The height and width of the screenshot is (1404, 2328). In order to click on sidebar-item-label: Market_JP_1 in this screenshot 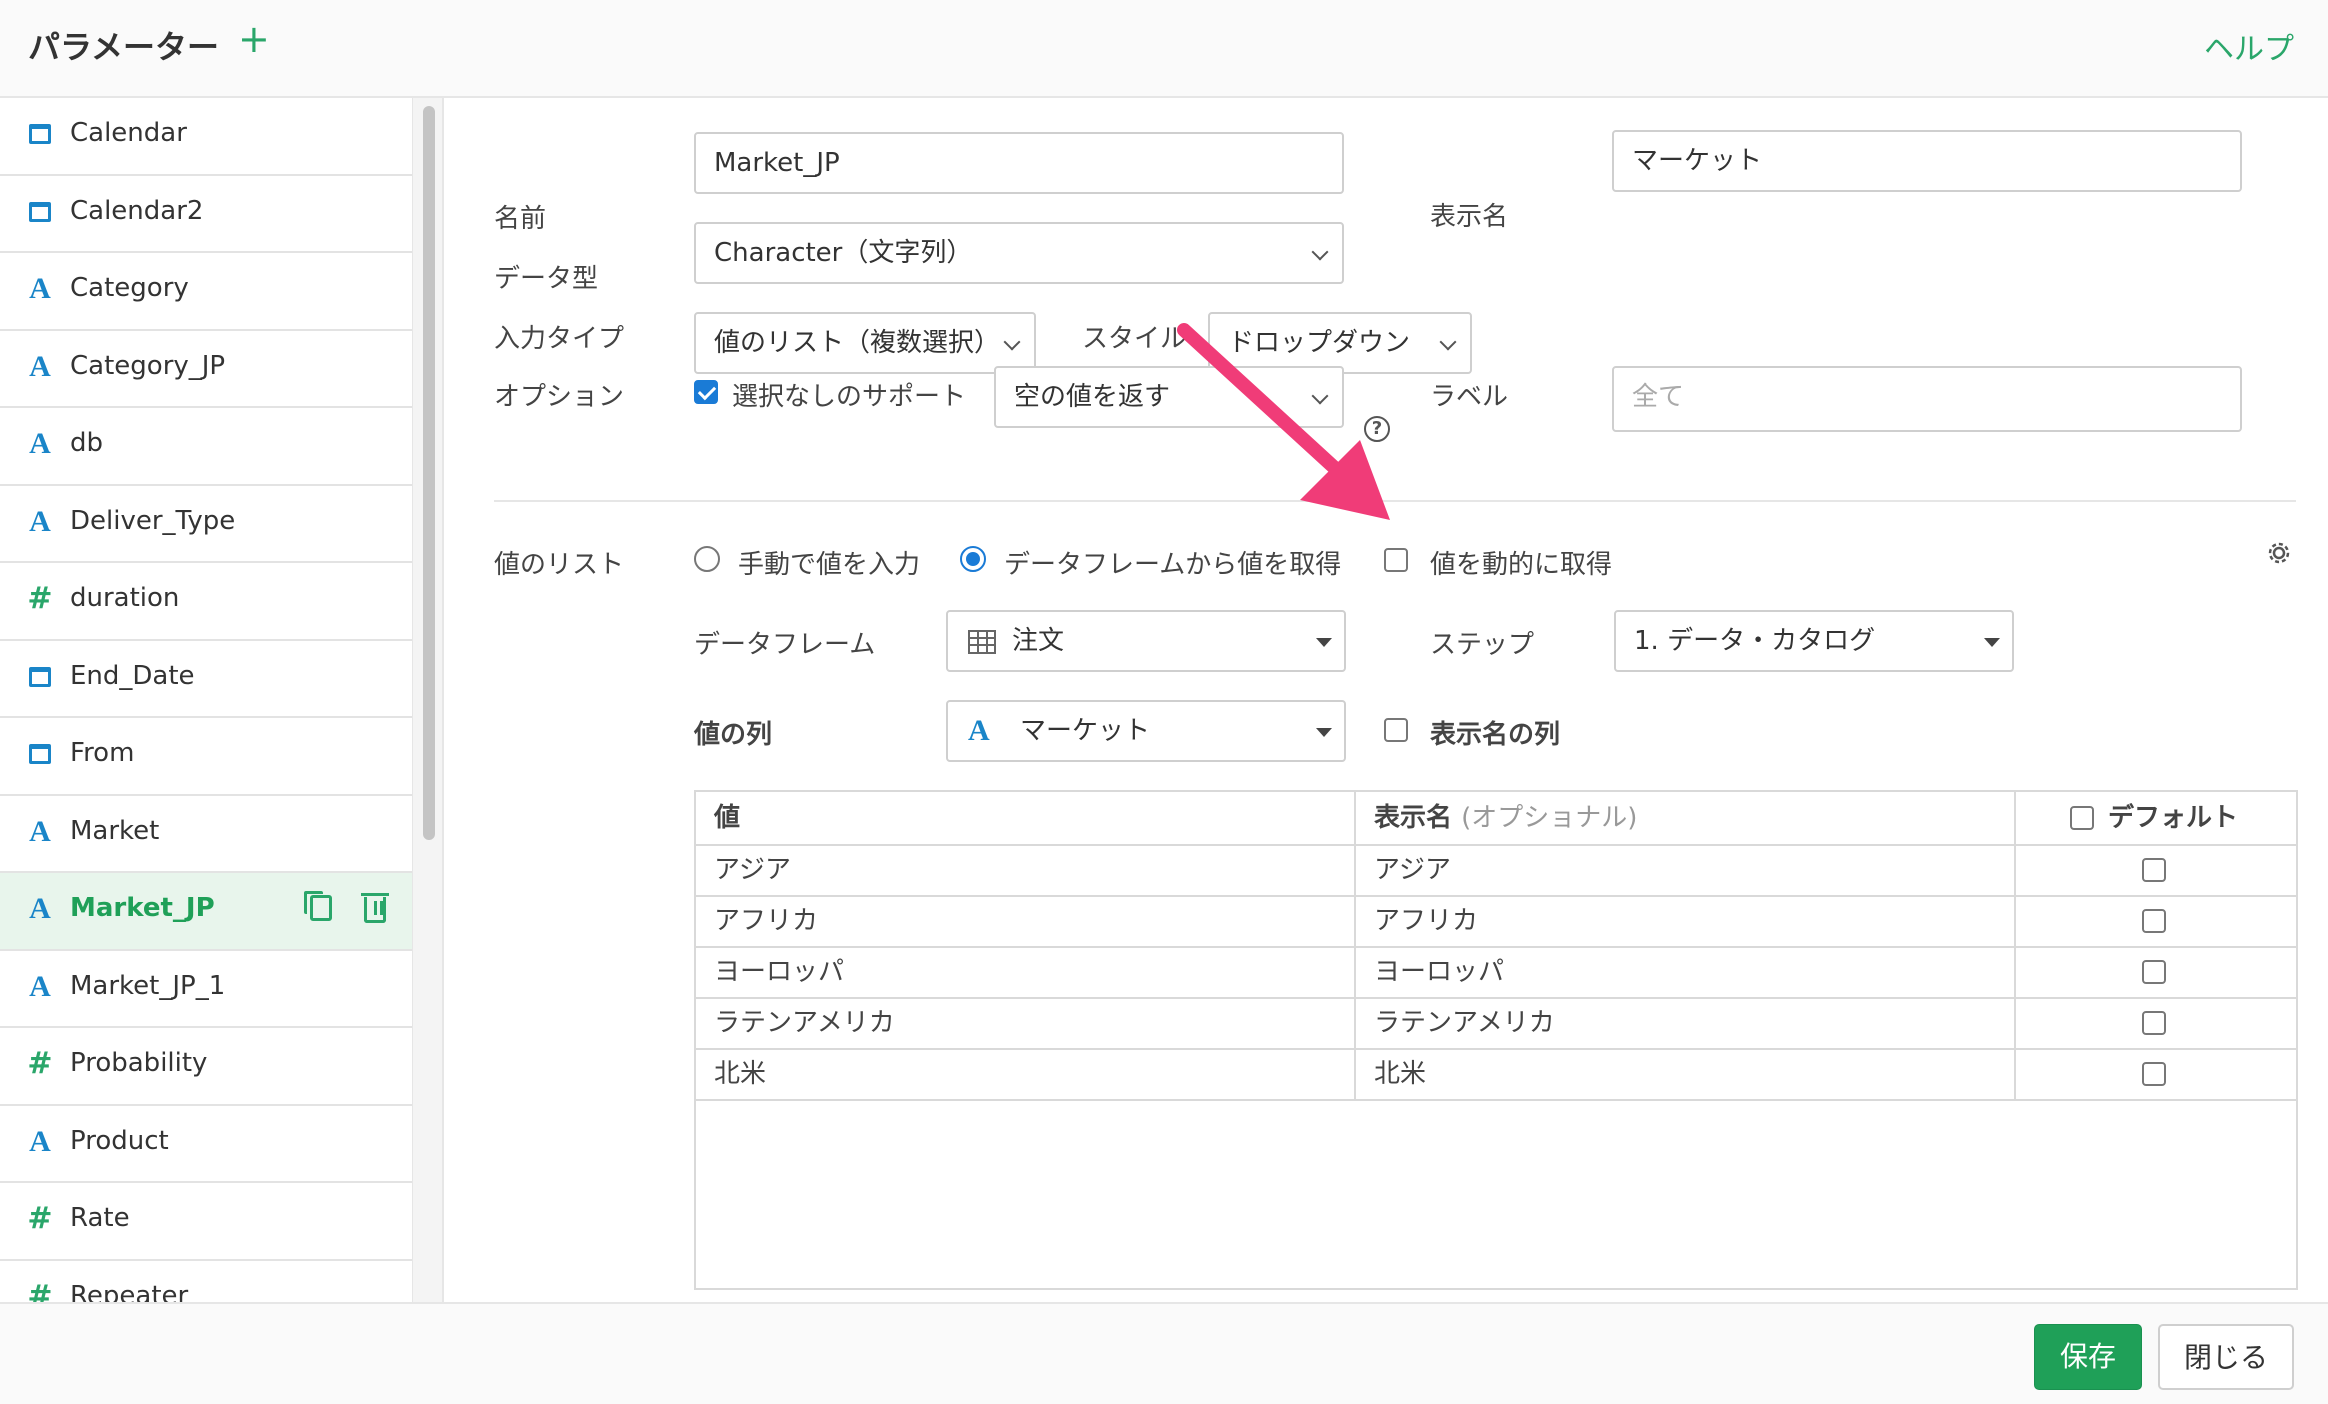, I will do `click(148, 985)`.